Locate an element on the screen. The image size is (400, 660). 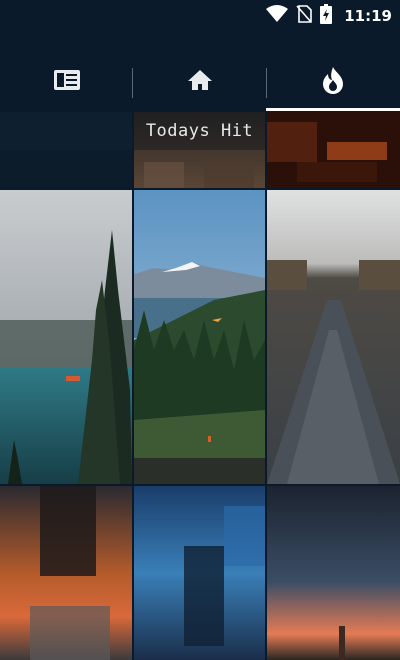
flame-icon is located at coordinates (333, 82).